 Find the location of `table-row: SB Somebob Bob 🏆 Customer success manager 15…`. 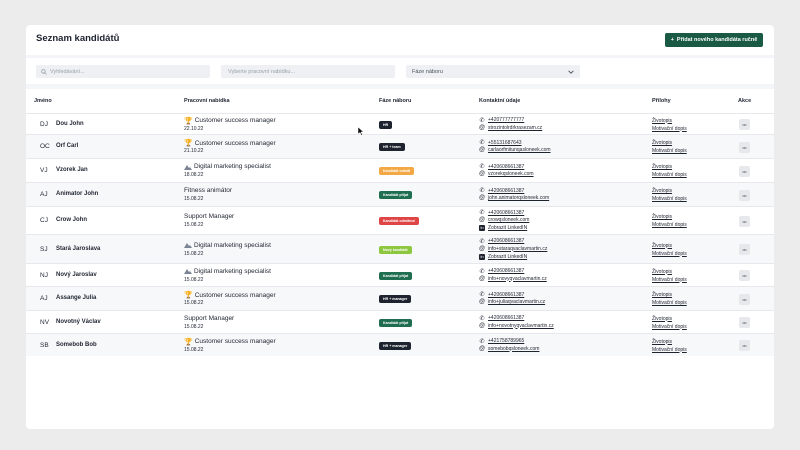

table-row: SB Somebob Bob 🏆 Customer success manager 15… is located at coordinates (400, 344).